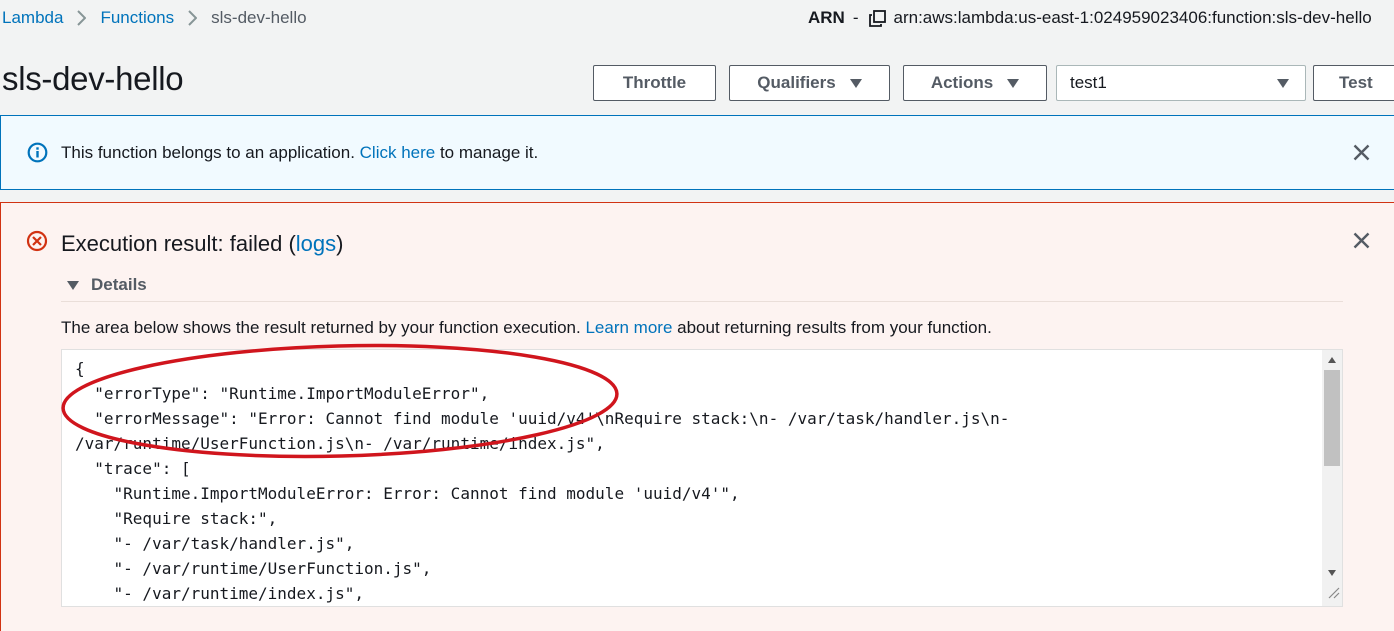 This screenshot has width=1394, height=631. What do you see at coordinates (210, 152) in the screenshot?
I see `info-banner-text: This function belongs to an application.` at bounding box center [210, 152].